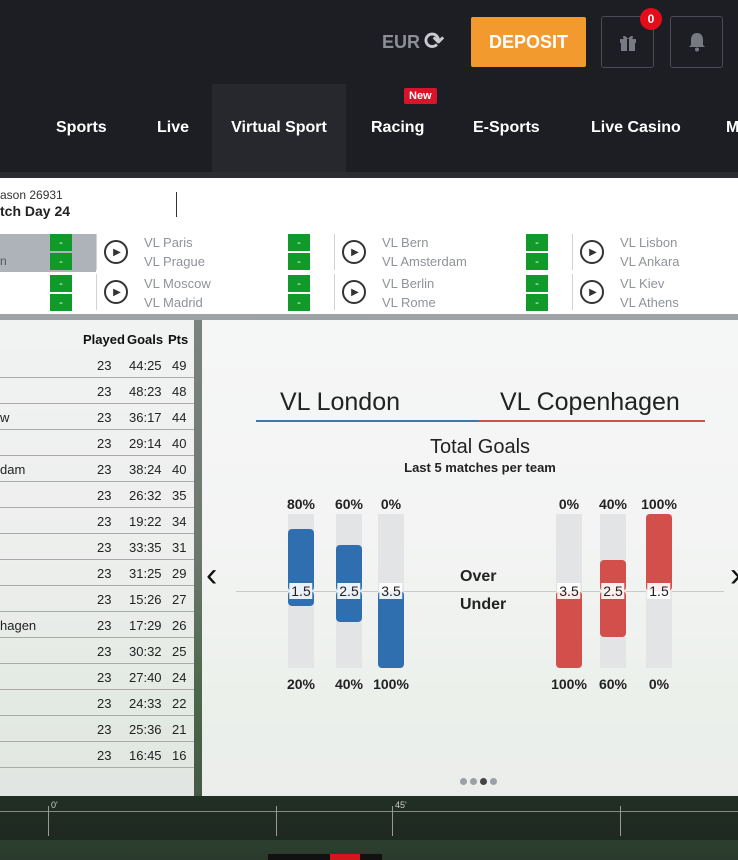 The image size is (738, 860). I want to click on carousel-dot-active, so click(483, 781).